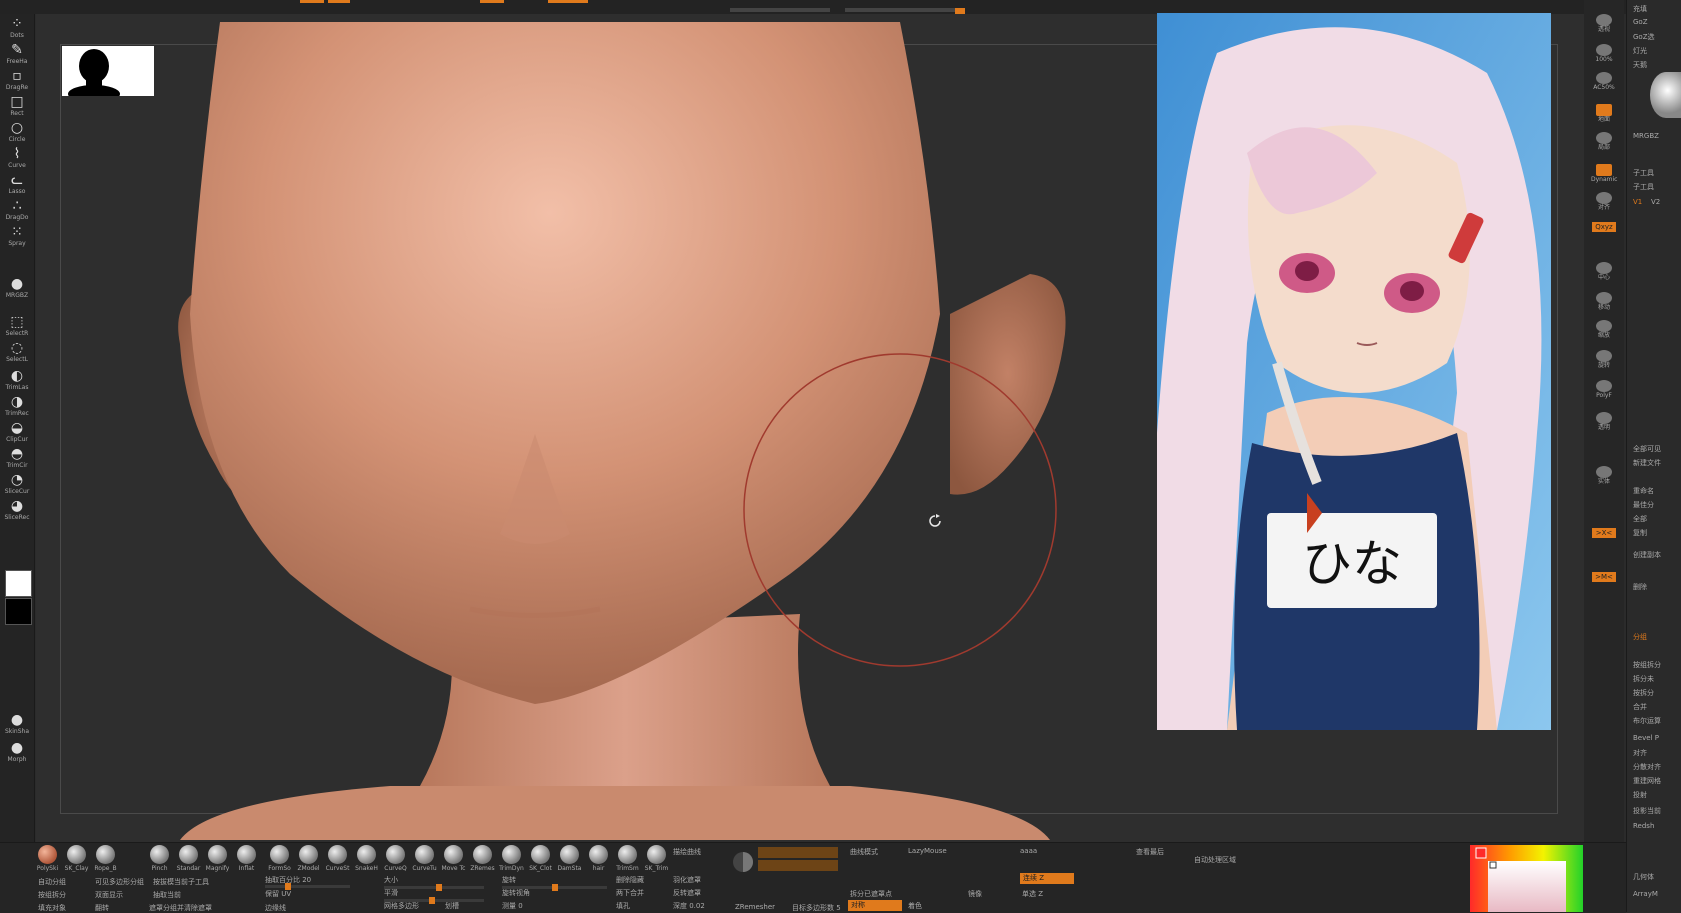 The height and width of the screenshot is (913, 1681). I want to click on curve-mode-button: 曲线模式, so click(864, 852).